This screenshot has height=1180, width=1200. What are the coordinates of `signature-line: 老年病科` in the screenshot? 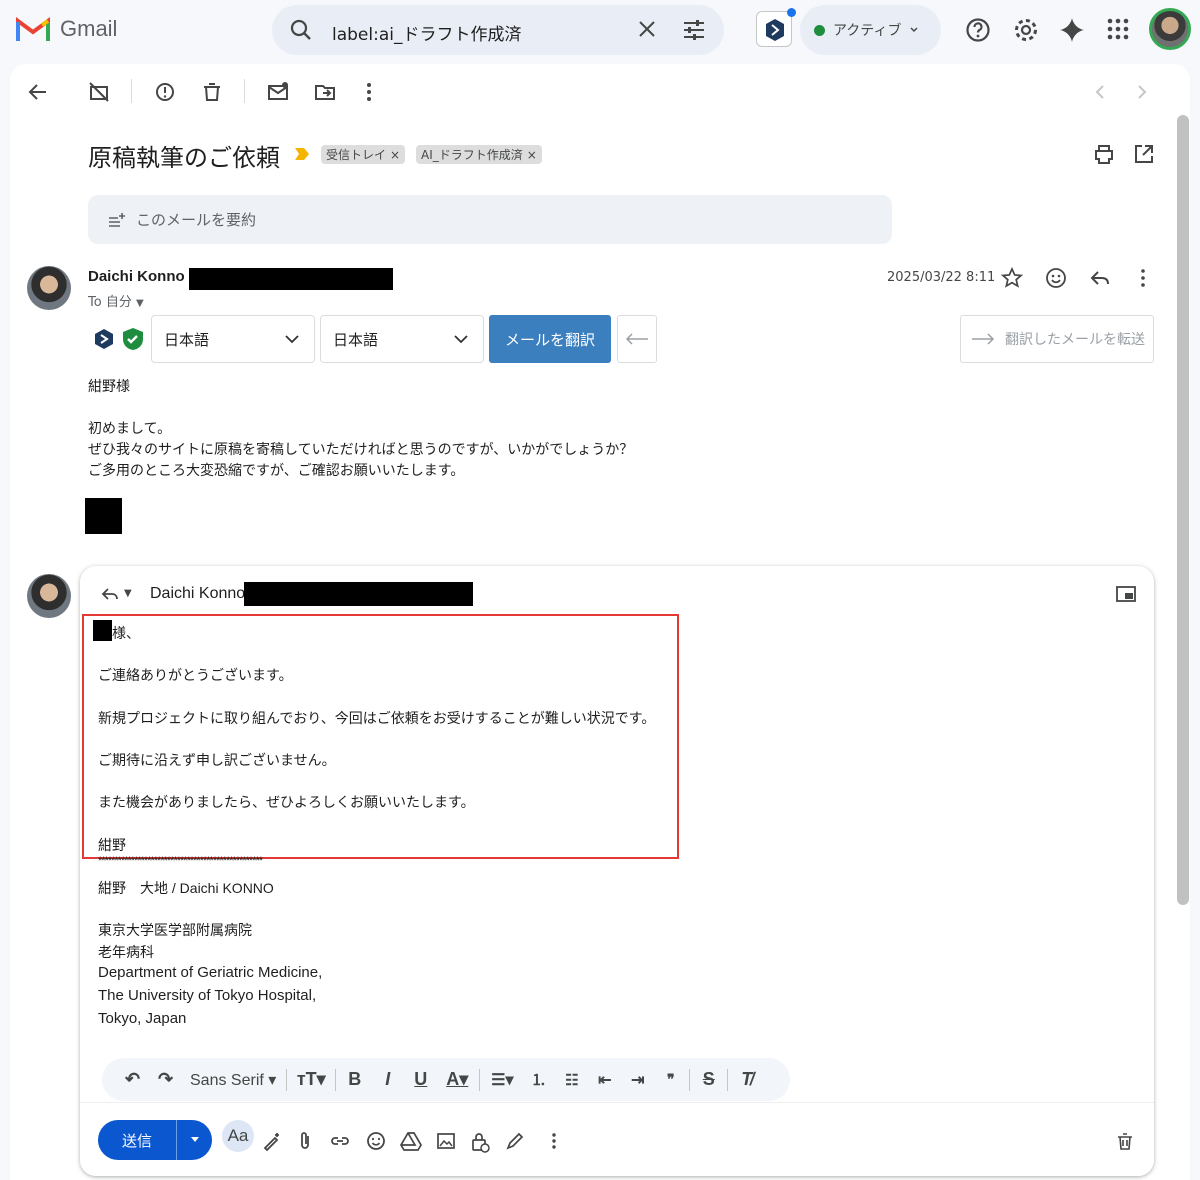 It's located at (126, 952).